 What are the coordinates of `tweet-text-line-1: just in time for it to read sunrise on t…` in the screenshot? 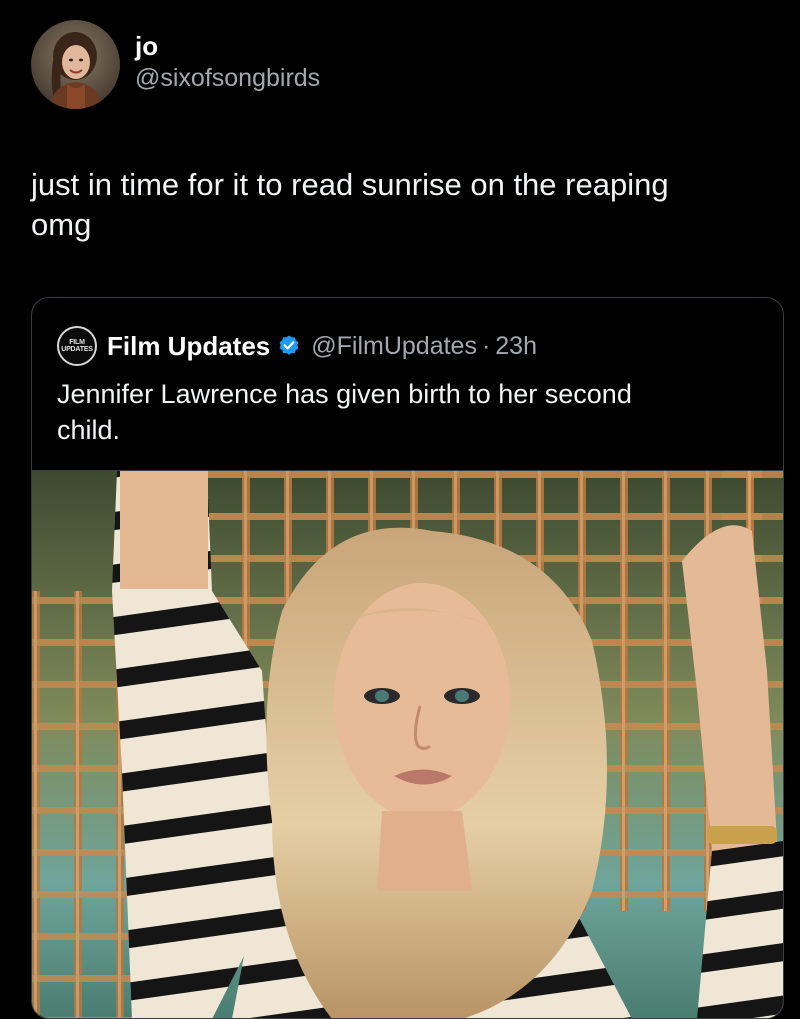 It's located at (350, 184).